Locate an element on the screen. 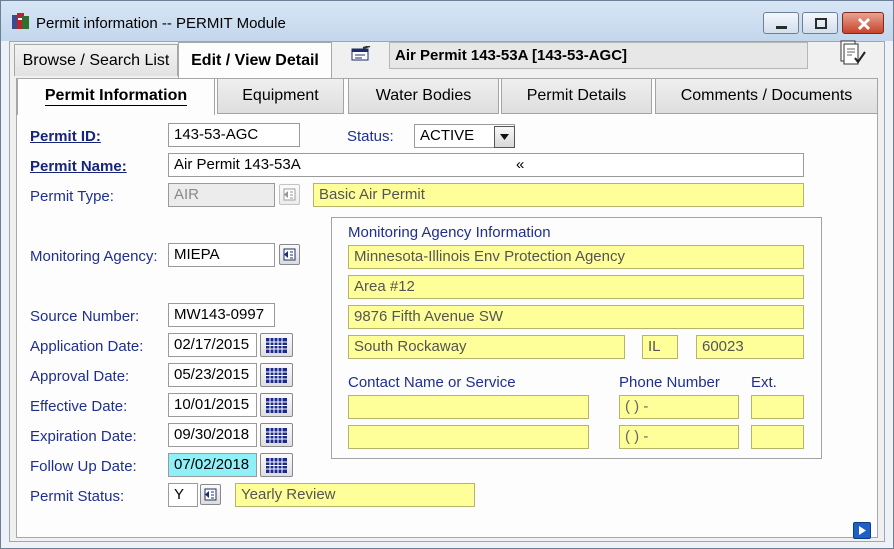  application-date-calendar-button is located at coordinates (276, 345).